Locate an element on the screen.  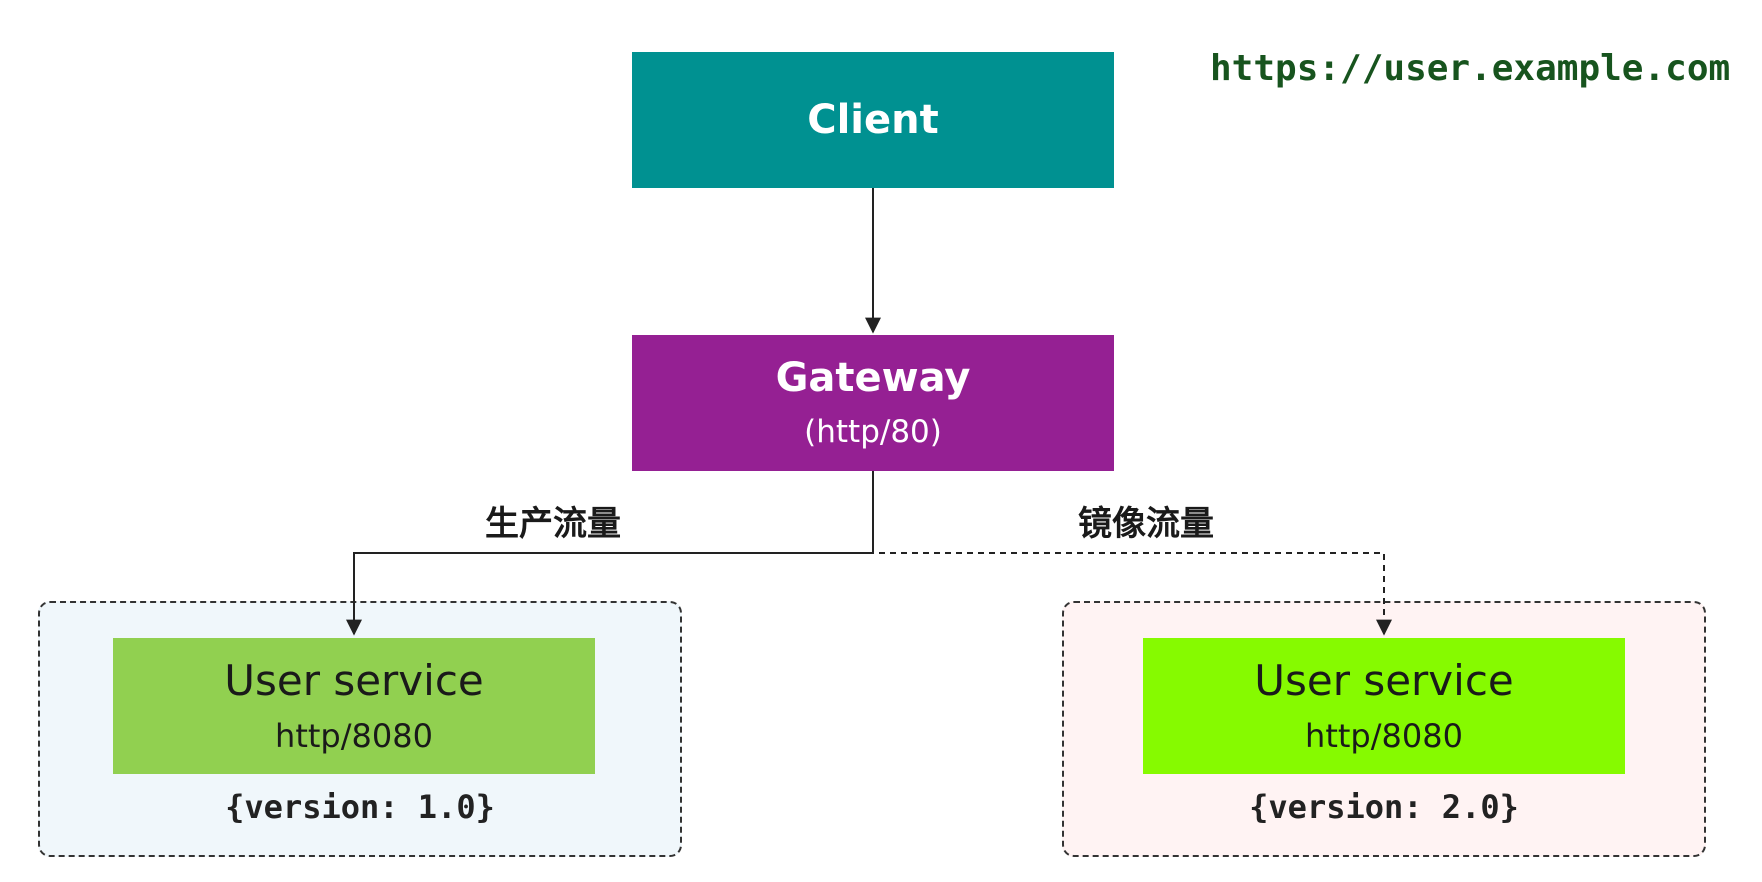
version-label-v2: {version: 2.0} is located at coordinates (1384, 807).